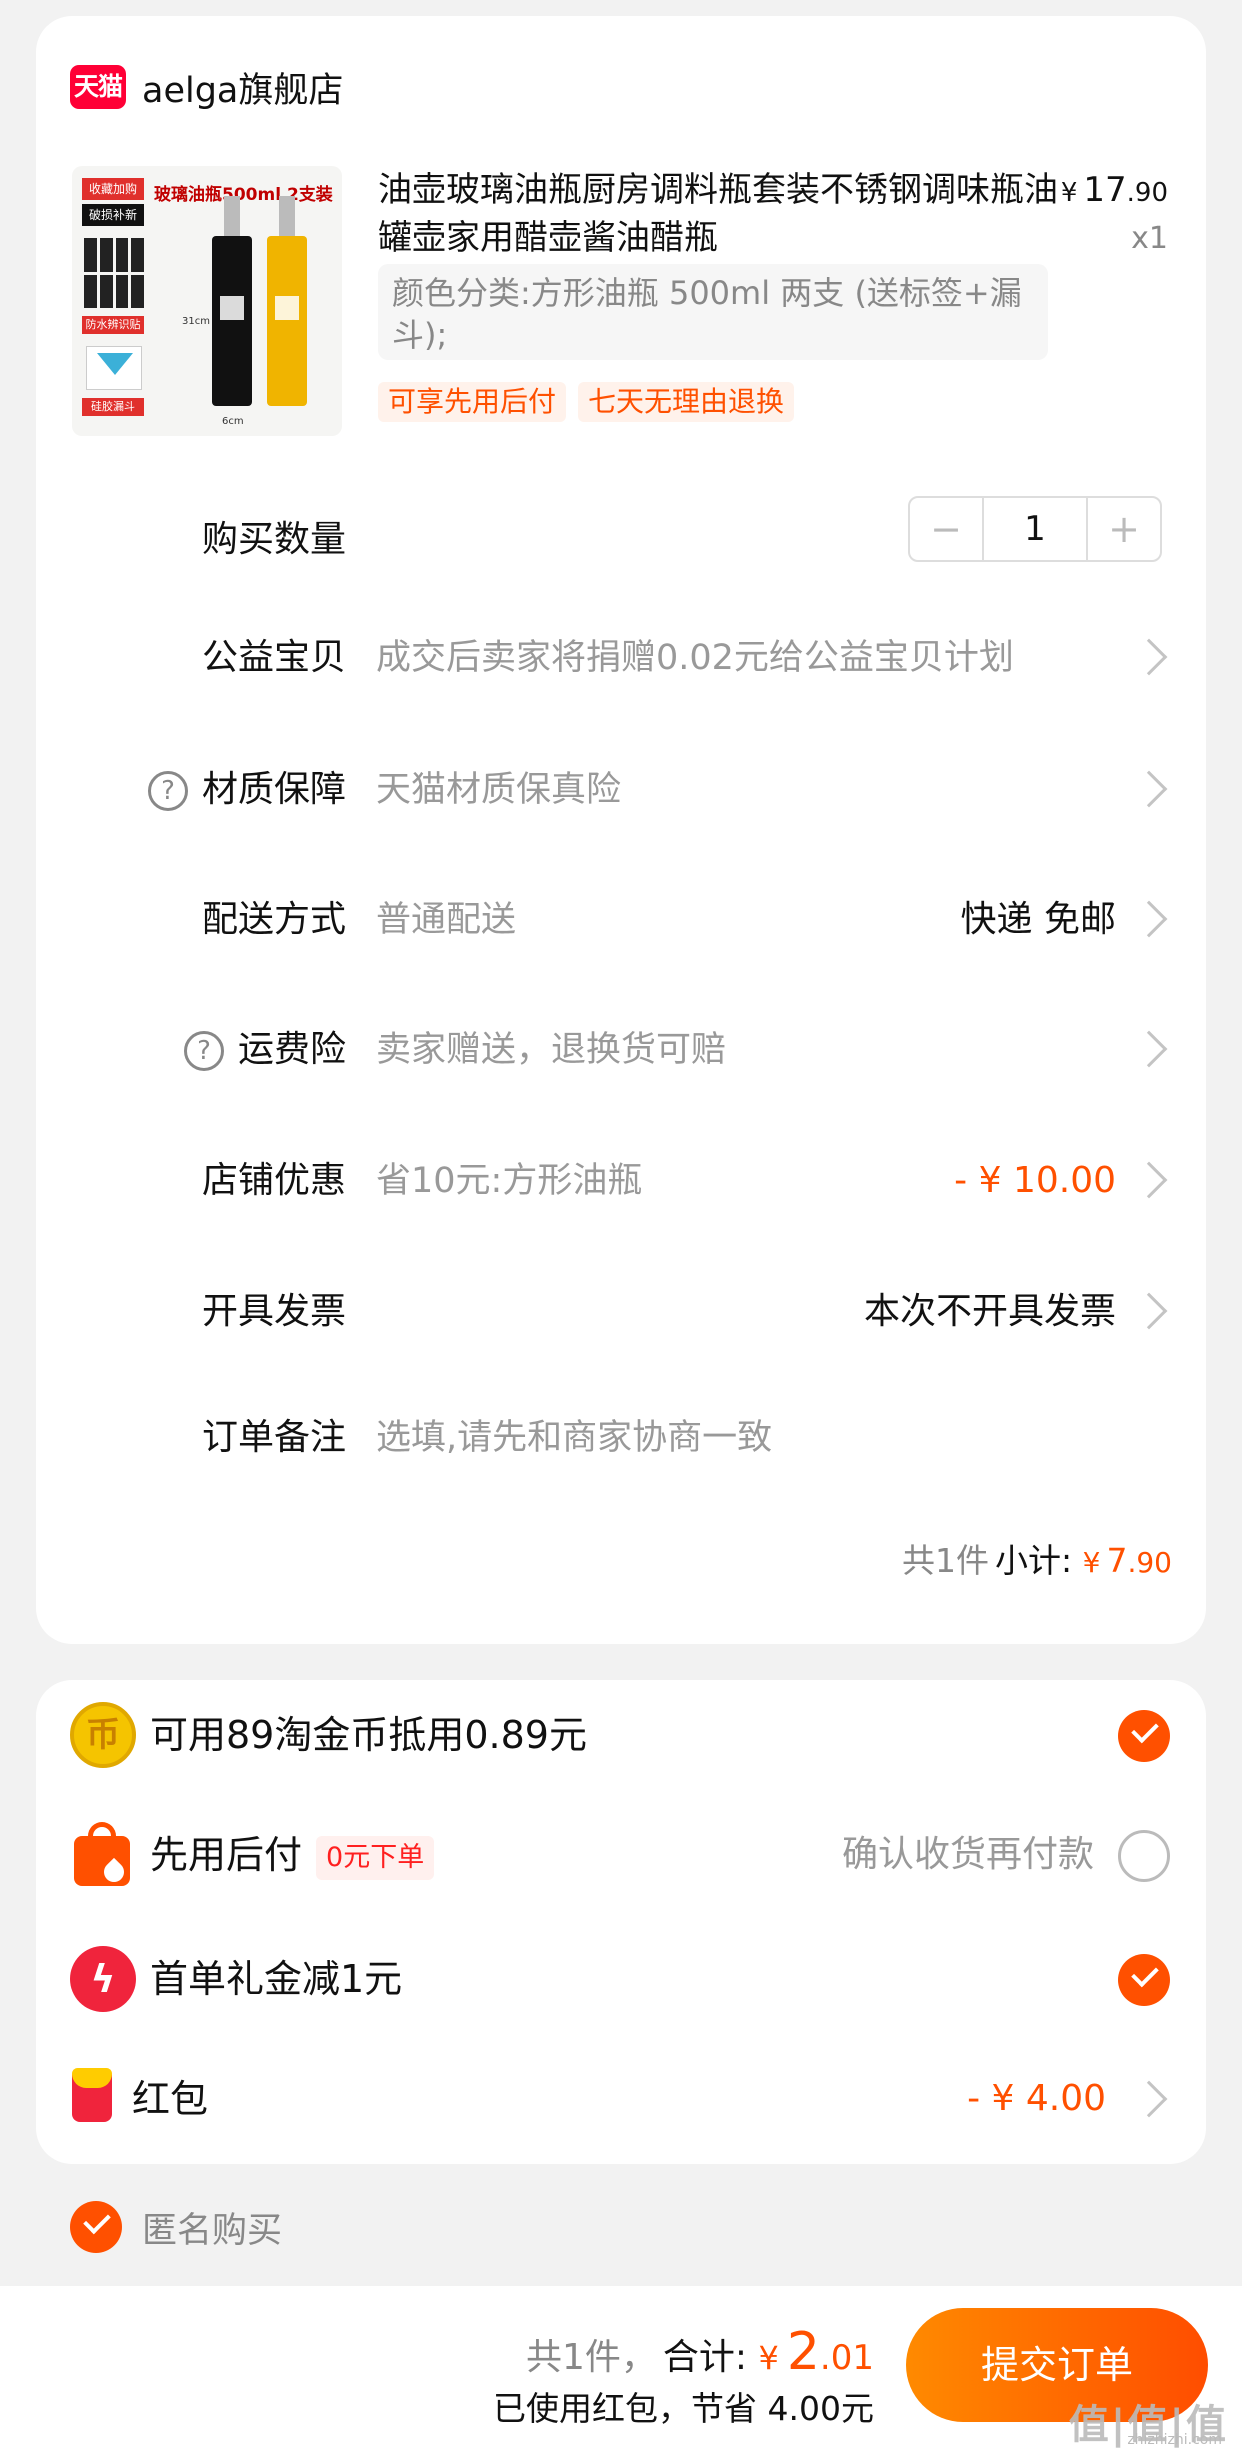  I want to click on label-stickers-graphic, so click(114, 273).